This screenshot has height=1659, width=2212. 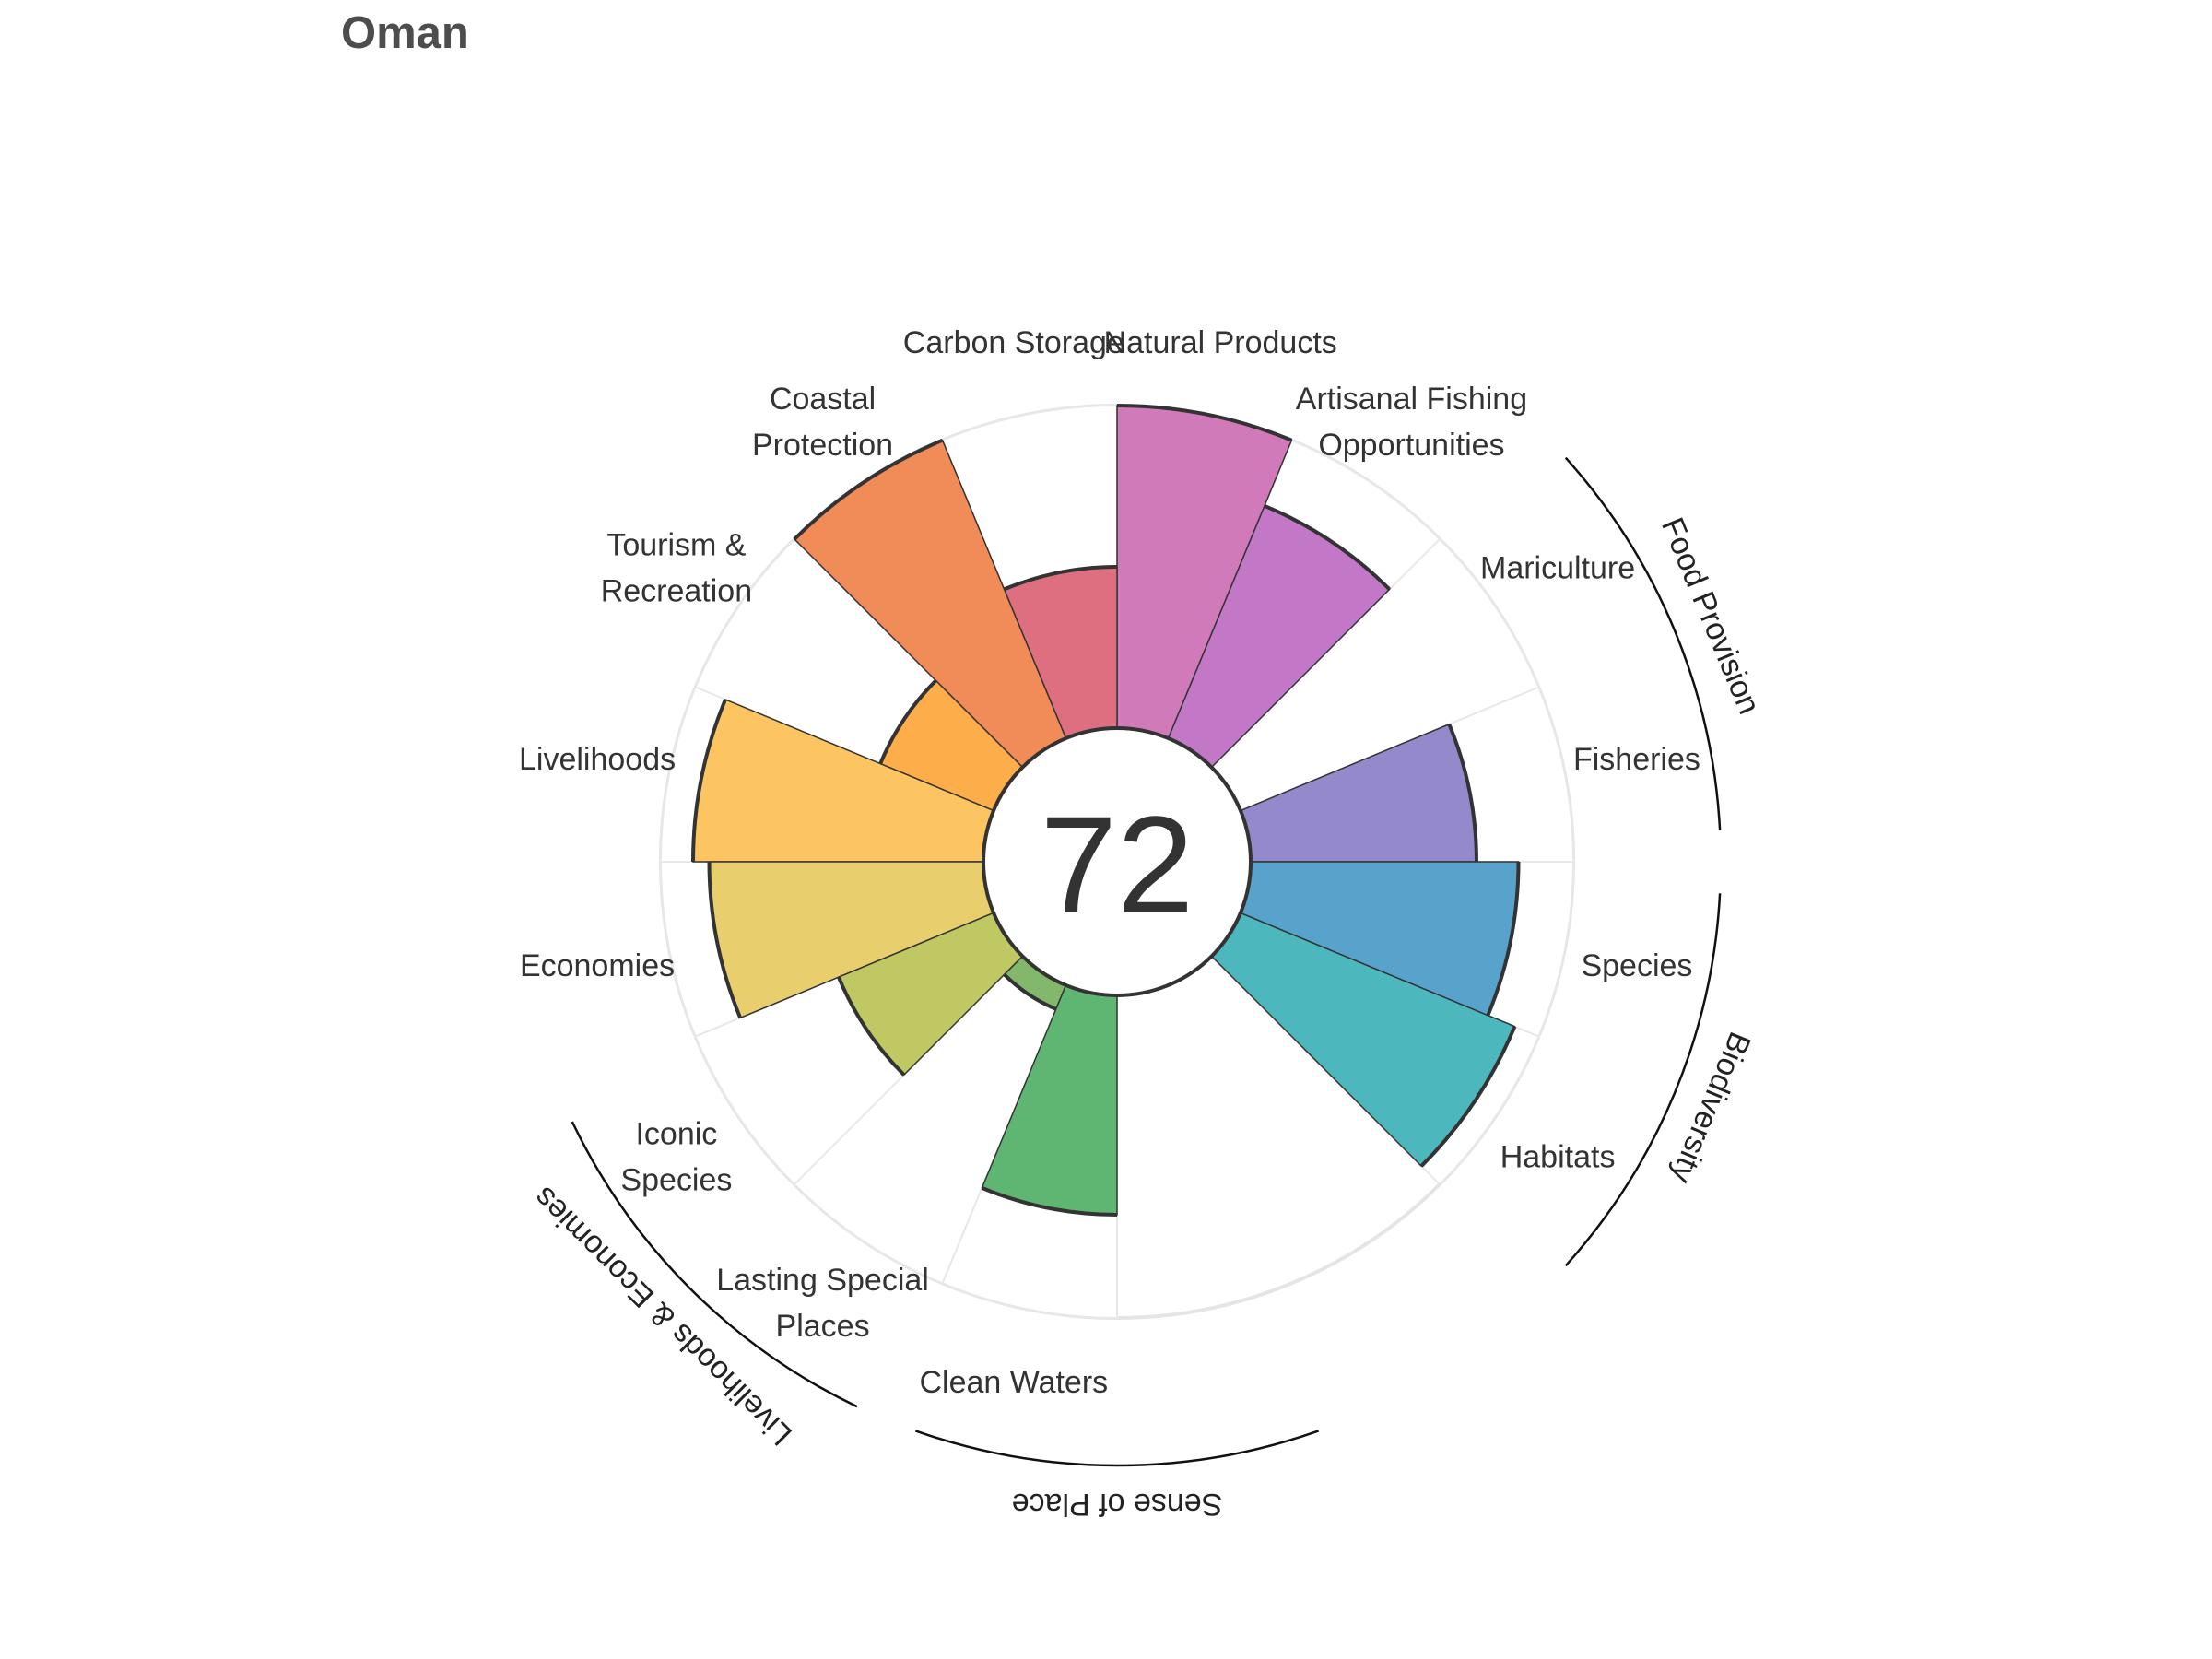 What do you see at coordinates (1636, 759) in the screenshot?
I see `segment-label: Fisheries` at bounding box center [1636, 759].